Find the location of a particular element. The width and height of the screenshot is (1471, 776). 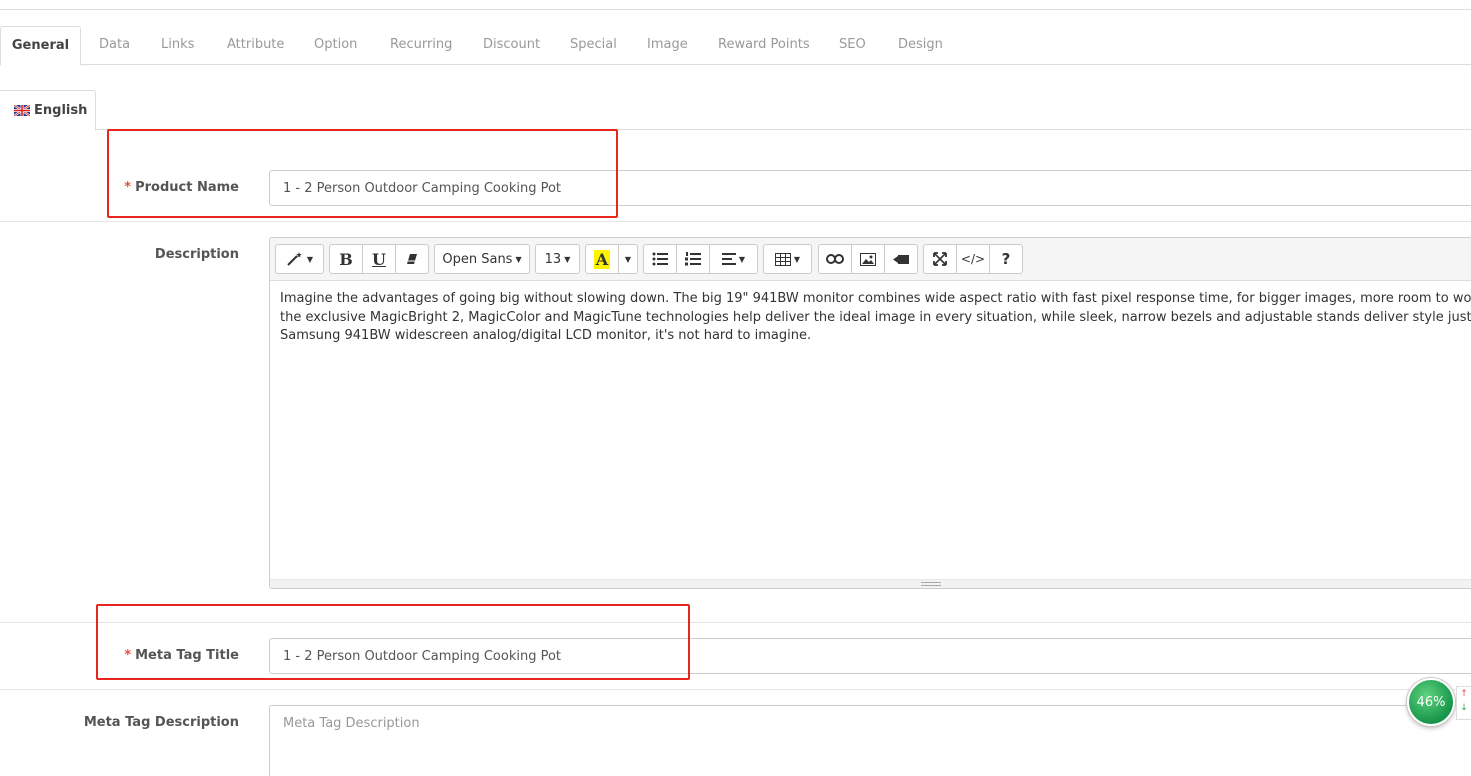

text-color-icon: A is located at coordinates (602, 259).